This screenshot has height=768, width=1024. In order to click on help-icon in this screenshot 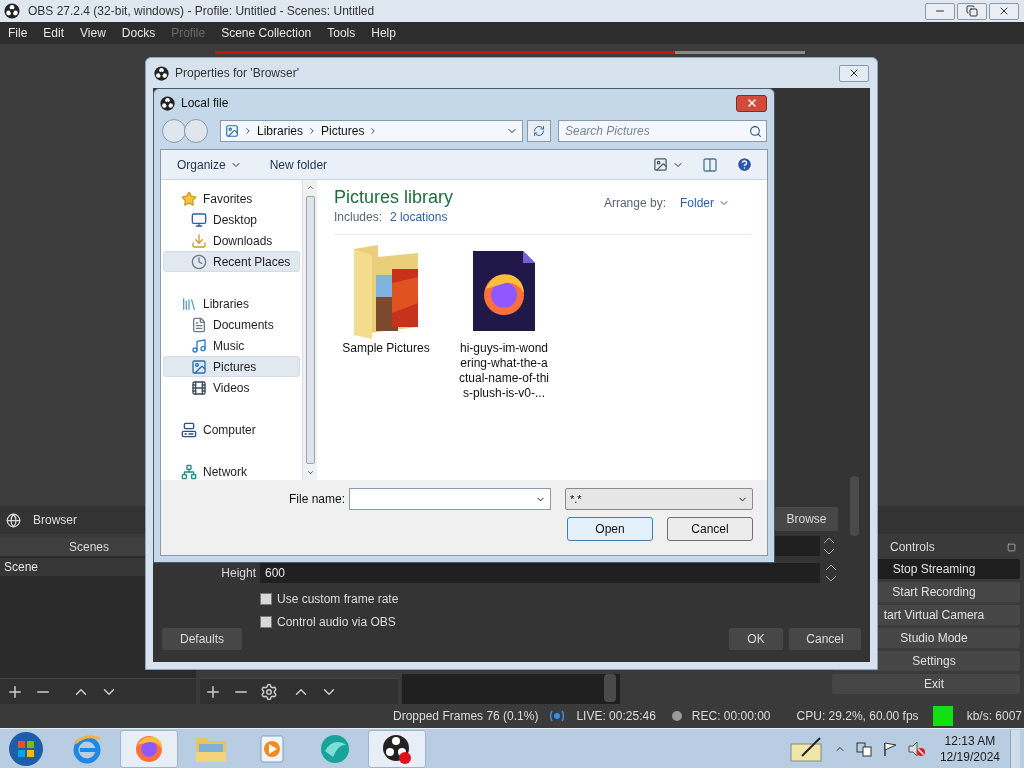, I will do `click(744, 164)`.